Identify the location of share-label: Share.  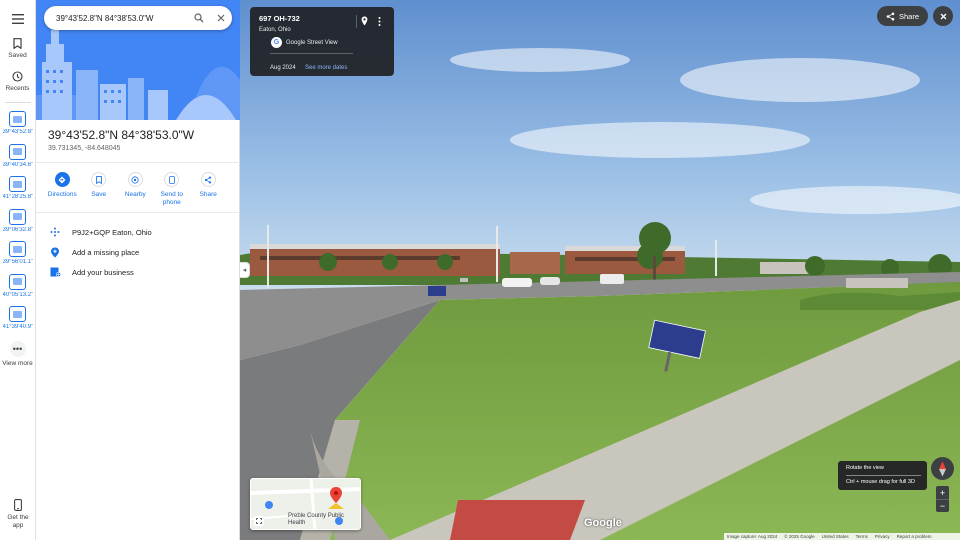
(208, 194).